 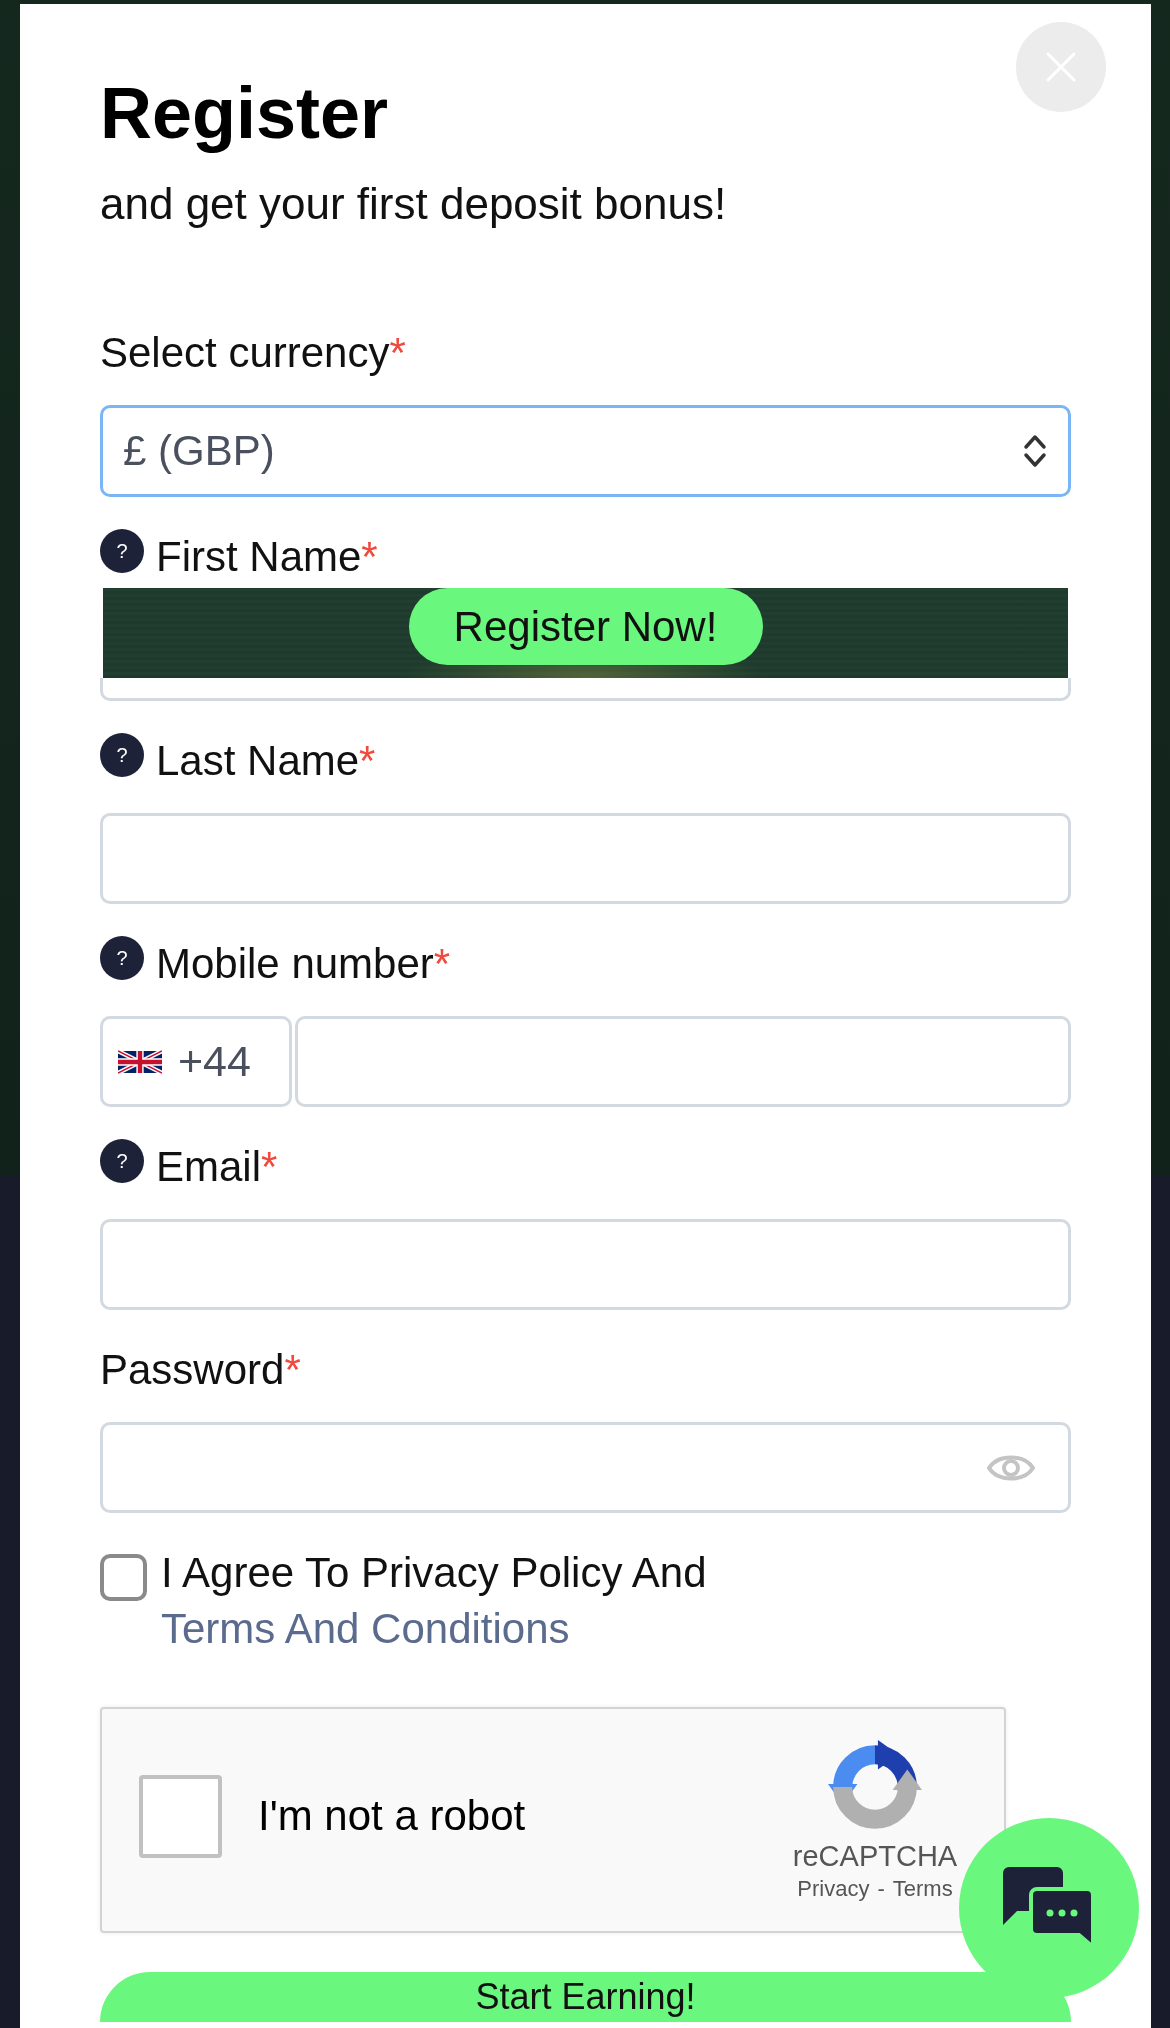 I want to click on captcha-checkbox, so click(x=180, y=1816).